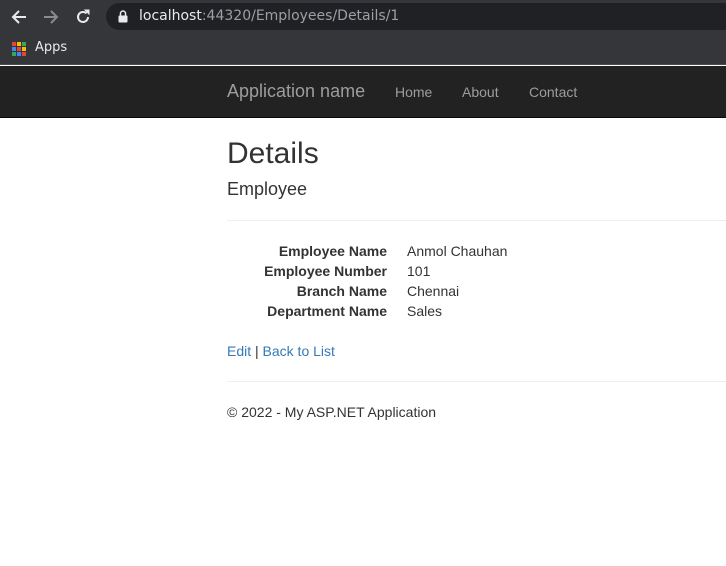 The width and height of the screenshot is (726, 566). Describe the element at coordinates (325, 271) in the screenshot. I see `employee-number-label: Employee Number` at that location.